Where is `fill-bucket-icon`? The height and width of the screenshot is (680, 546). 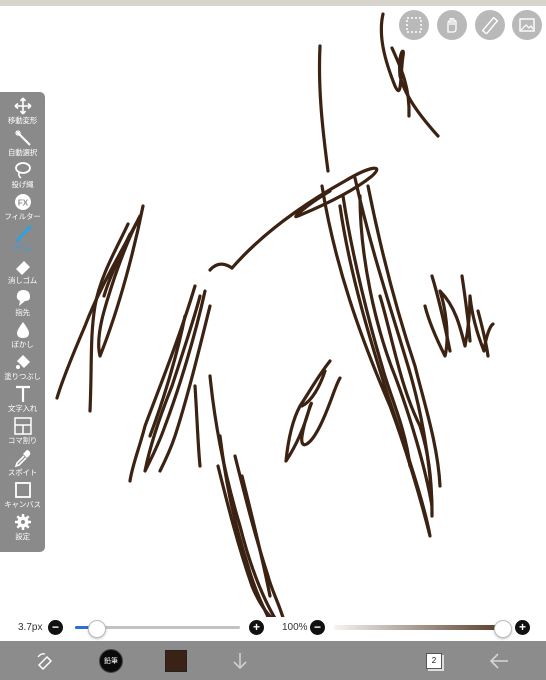
fill-bucket-icon is located at coordinates (23, 362).